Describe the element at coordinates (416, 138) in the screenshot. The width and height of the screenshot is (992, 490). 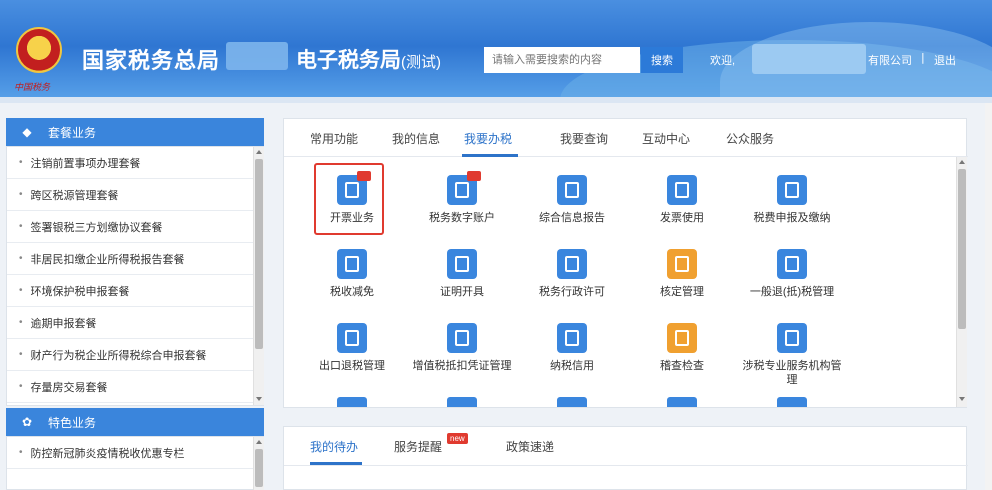
I see `tab-1: 我的信息` at that location.